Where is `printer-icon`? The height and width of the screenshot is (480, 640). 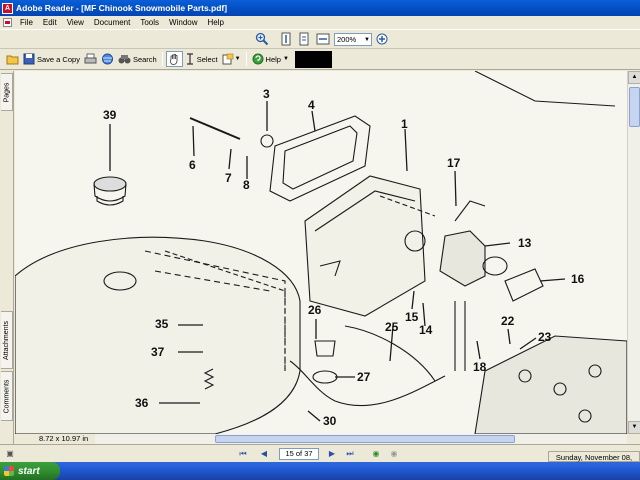
printer-icon is located at coordinates (90, 58).